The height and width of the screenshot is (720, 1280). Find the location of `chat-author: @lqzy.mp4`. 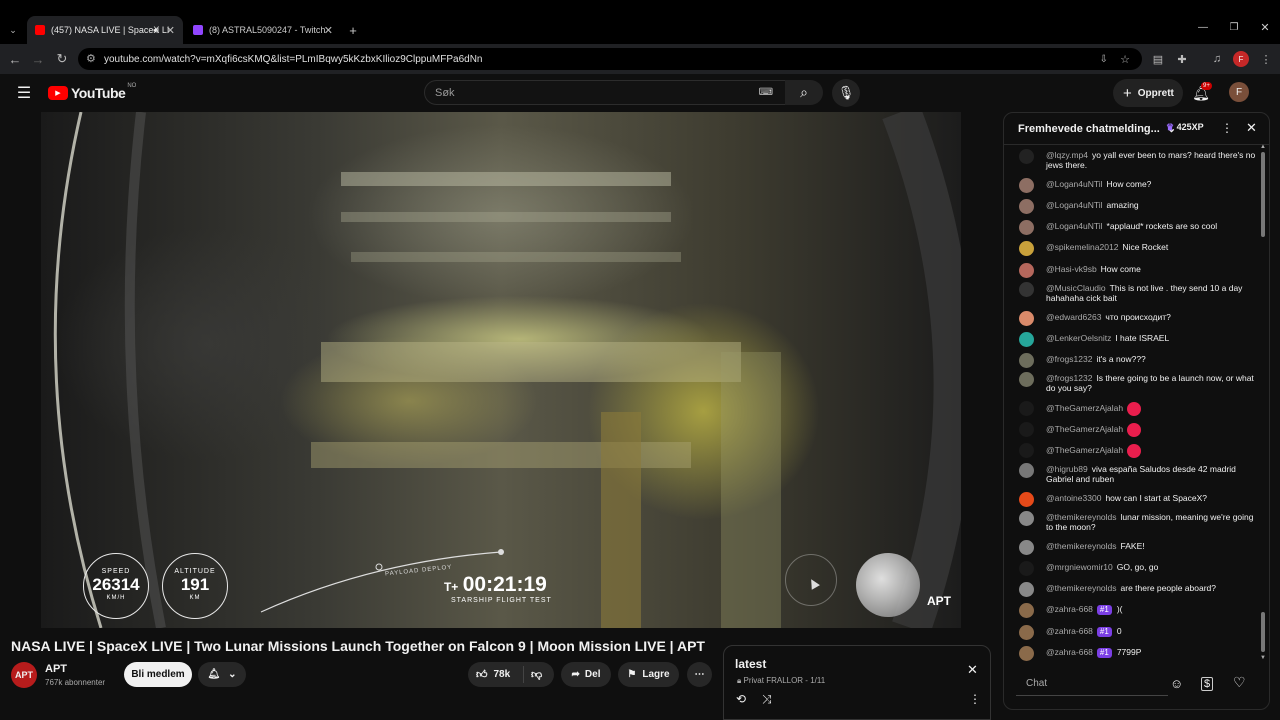

chat-author: @lqzy.mp4 is located at coordinates (1067, 155).